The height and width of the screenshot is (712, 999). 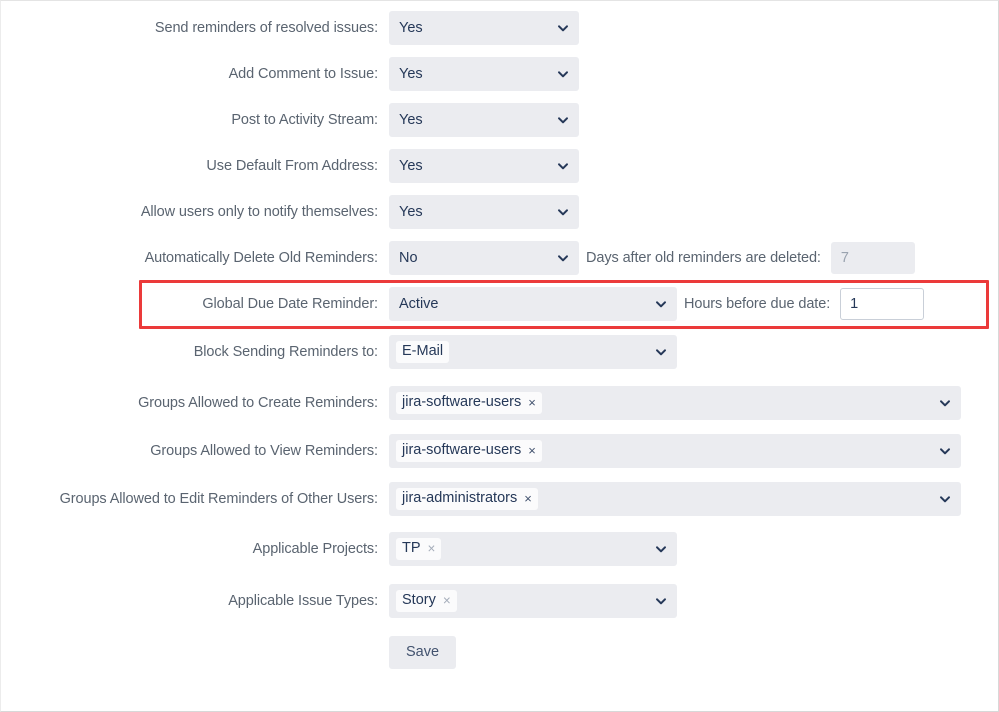 I want to click on tag-chip: E-Mail, so click(x=423, y=352).